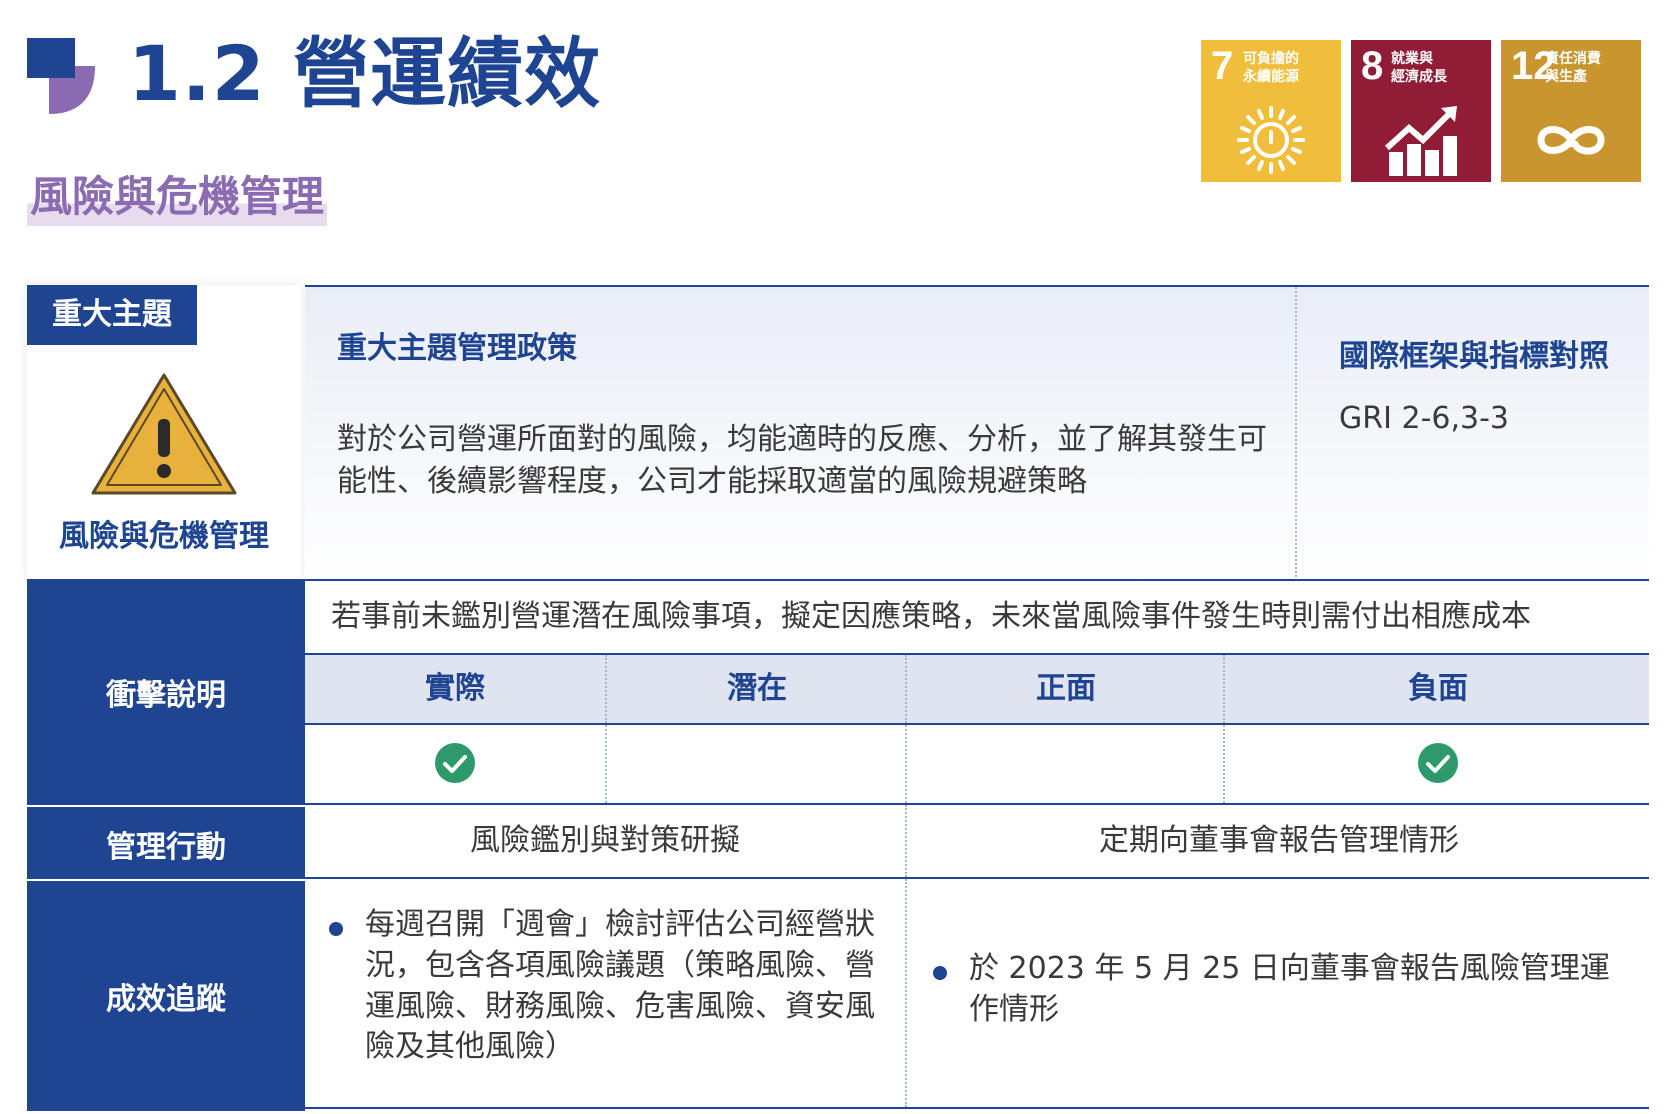 Image resolution: width=1676 pixels, height=1114 pixels. What do you see at coordinates (177, 199) in the screenshot?
I see `section-title: 風險與危機管理` at bounding box center [177, 199].